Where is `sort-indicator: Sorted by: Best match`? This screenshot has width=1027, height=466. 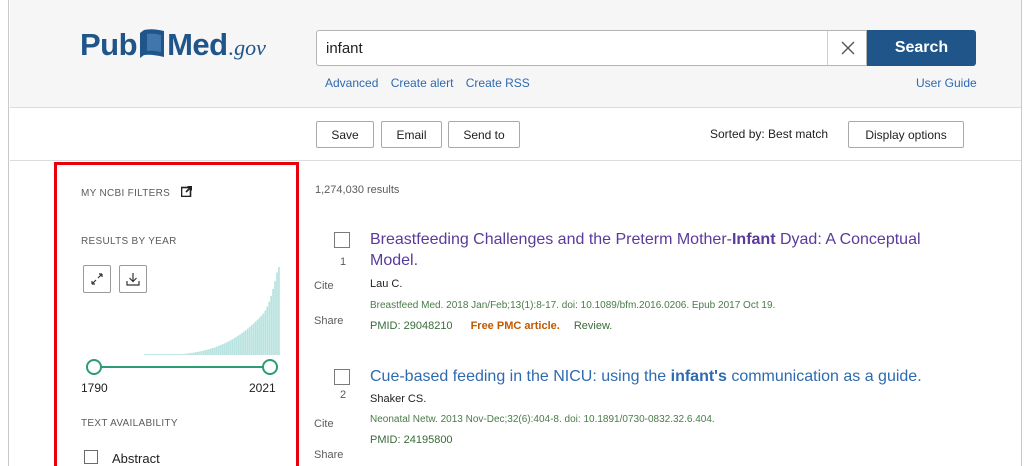 sort-indicator: Sorted by: Best match is located at coordinates (769, 134).